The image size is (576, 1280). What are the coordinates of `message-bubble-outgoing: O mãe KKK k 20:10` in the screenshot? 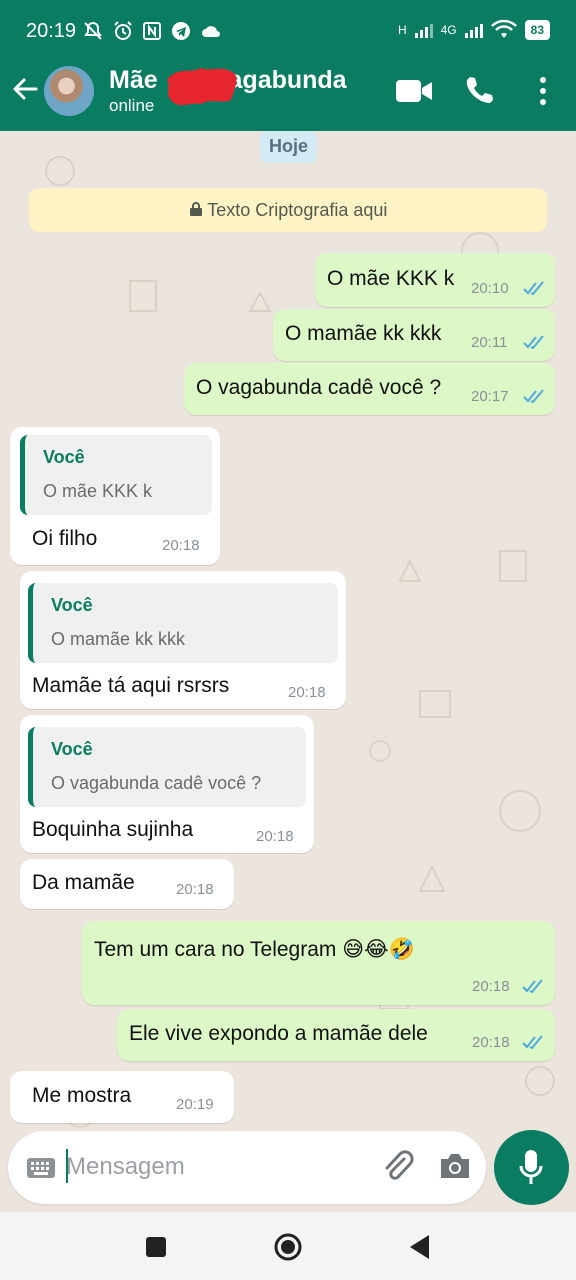 It's located at (435, 280).